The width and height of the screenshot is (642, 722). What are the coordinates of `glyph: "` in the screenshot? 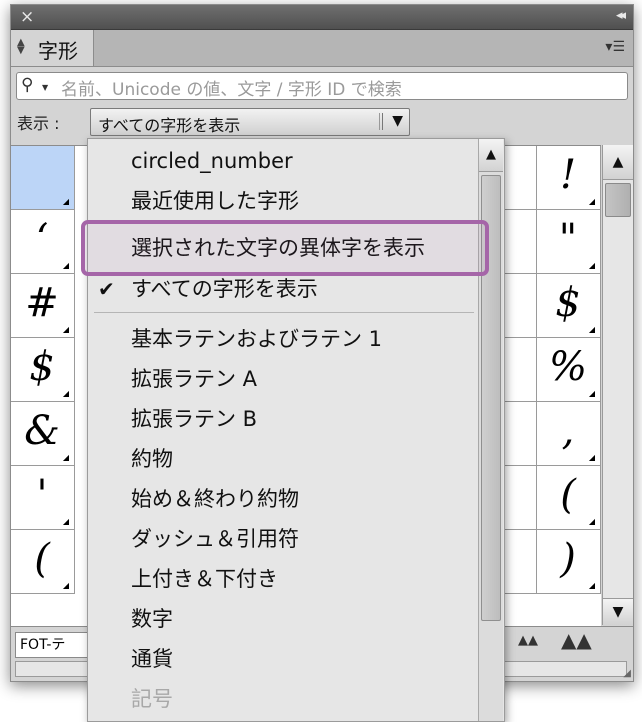 It's located at (568, 239).